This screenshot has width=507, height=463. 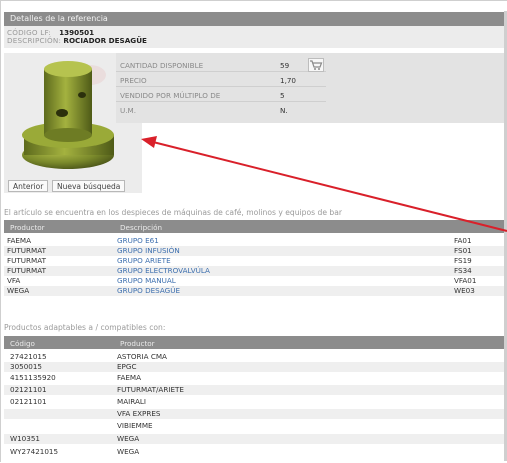 I want to click on table-row: 3050015 EPGC, so click(x=254, y=367).